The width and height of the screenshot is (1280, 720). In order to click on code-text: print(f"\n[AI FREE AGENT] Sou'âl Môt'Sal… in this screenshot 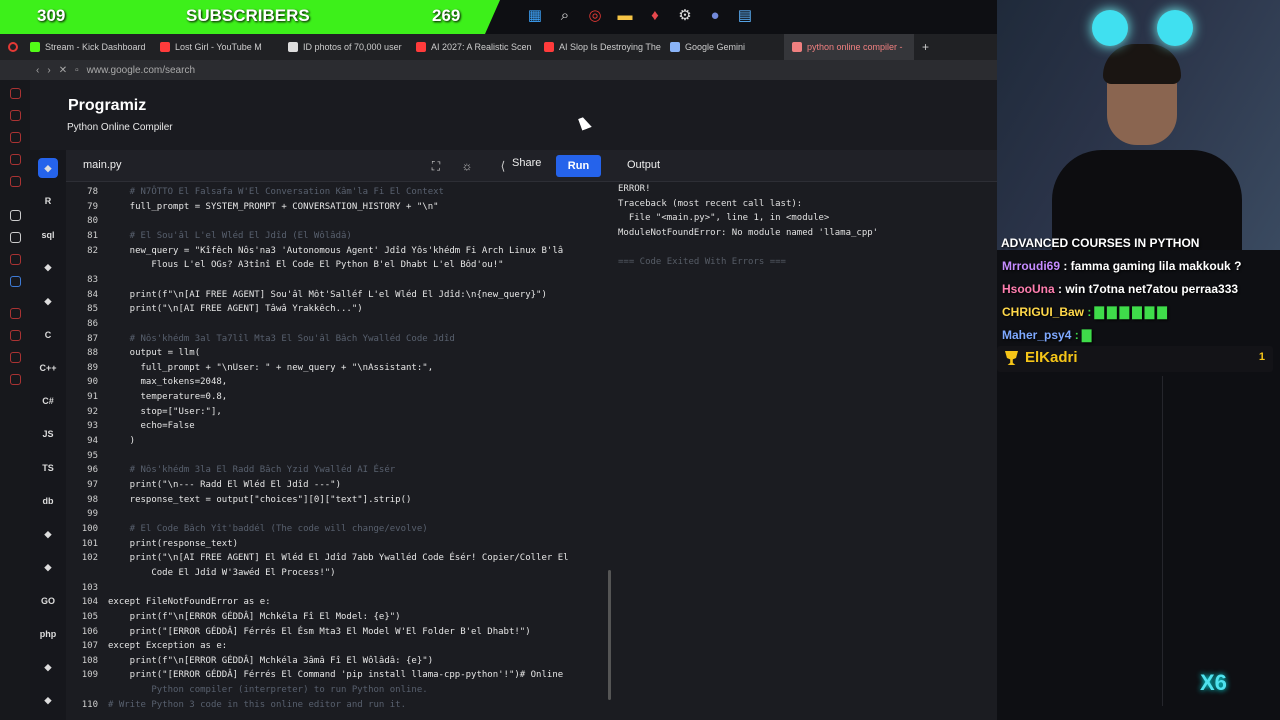, I will do `click(327, 294)`.